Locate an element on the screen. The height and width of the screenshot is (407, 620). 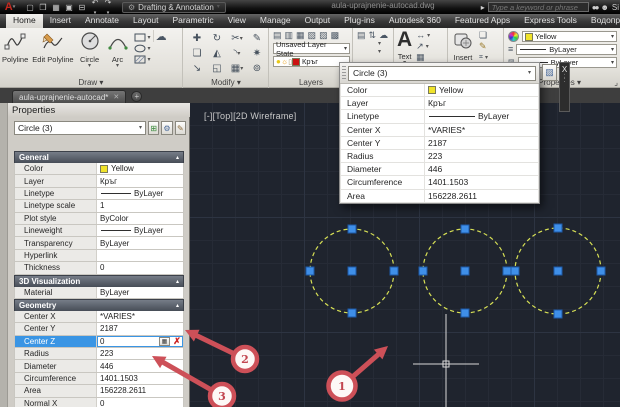
property-row-thickness: Thickness 0 is located at coordinates (99, 268).